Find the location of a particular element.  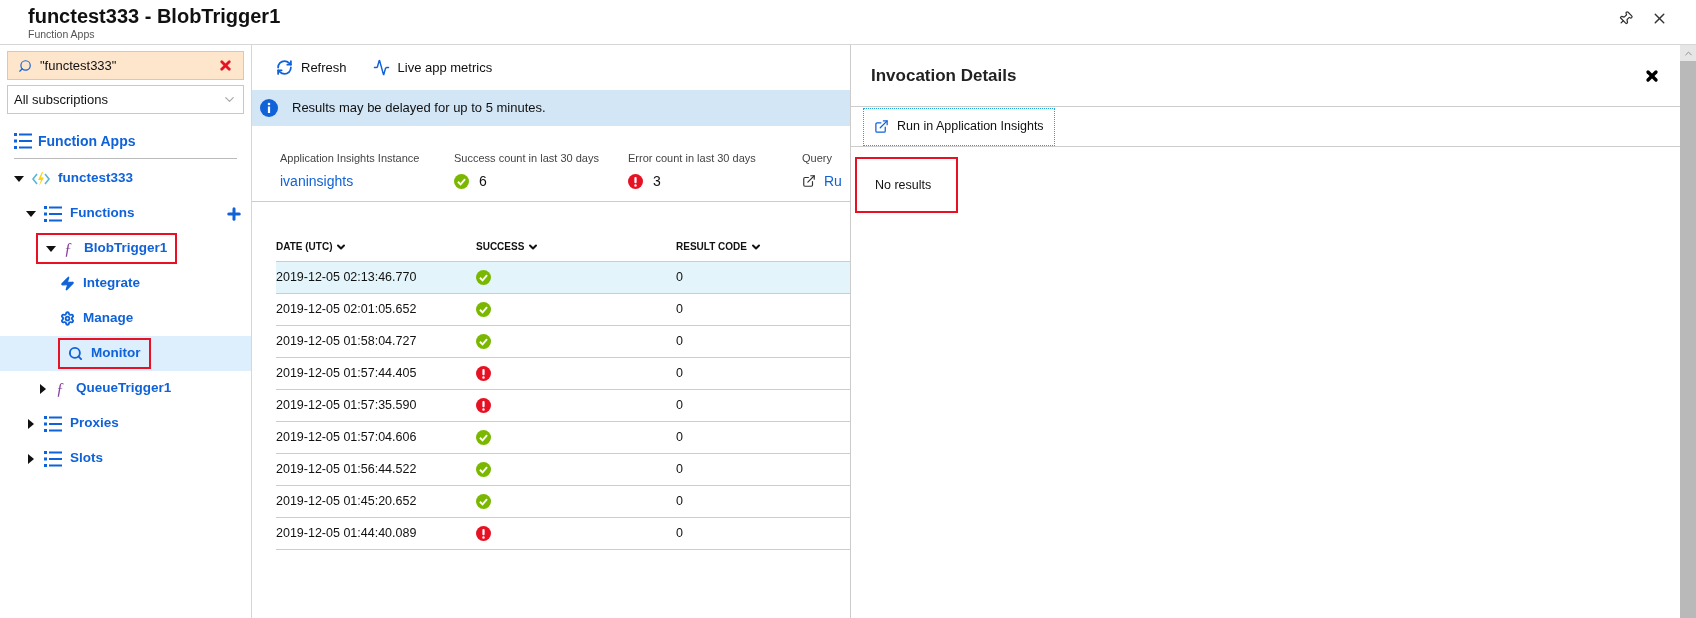

table-cell-text: 2019-12-05 01:56:44.522 is located at coordinates (347, 470).